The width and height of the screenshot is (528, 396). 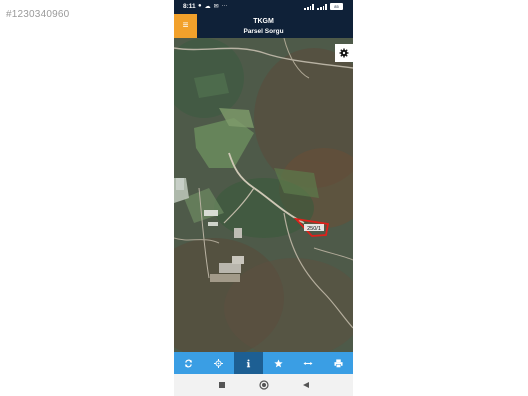 I want to click on refresh-button, so click(x=189, y=363).